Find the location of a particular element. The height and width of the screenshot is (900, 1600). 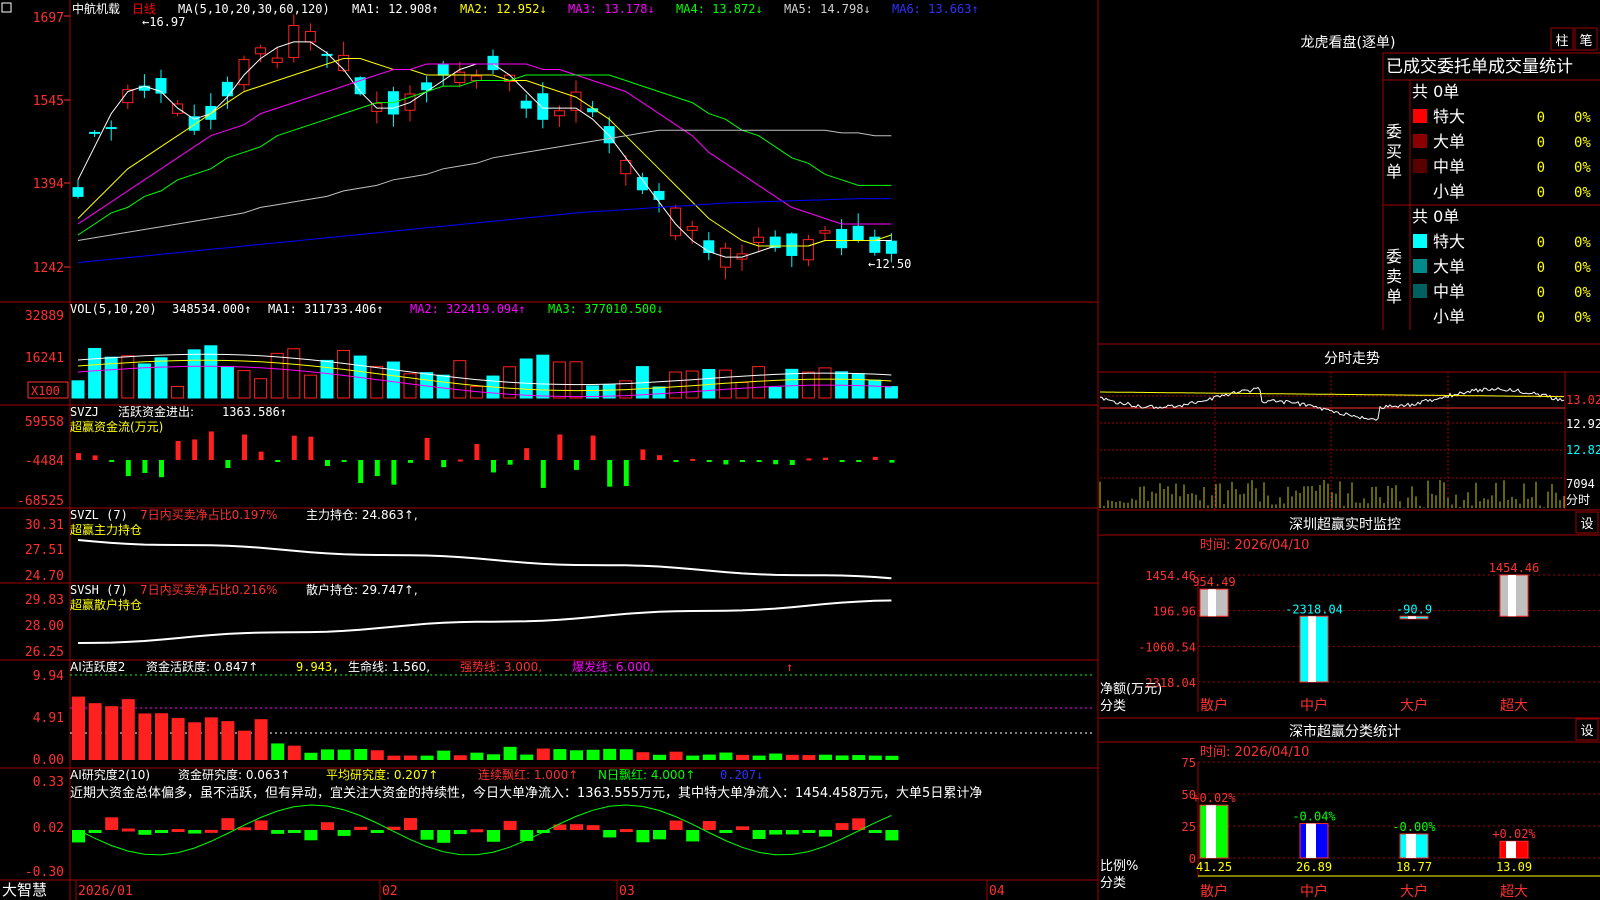

y-tick-svzj-1: -4484 is located at coordinates (44, 461).